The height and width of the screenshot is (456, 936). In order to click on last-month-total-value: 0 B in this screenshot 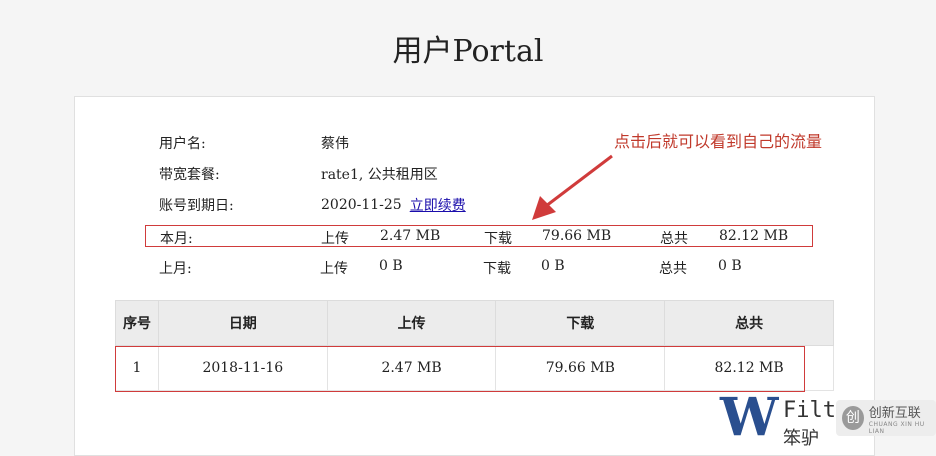, I will do `click(730, 266)`.